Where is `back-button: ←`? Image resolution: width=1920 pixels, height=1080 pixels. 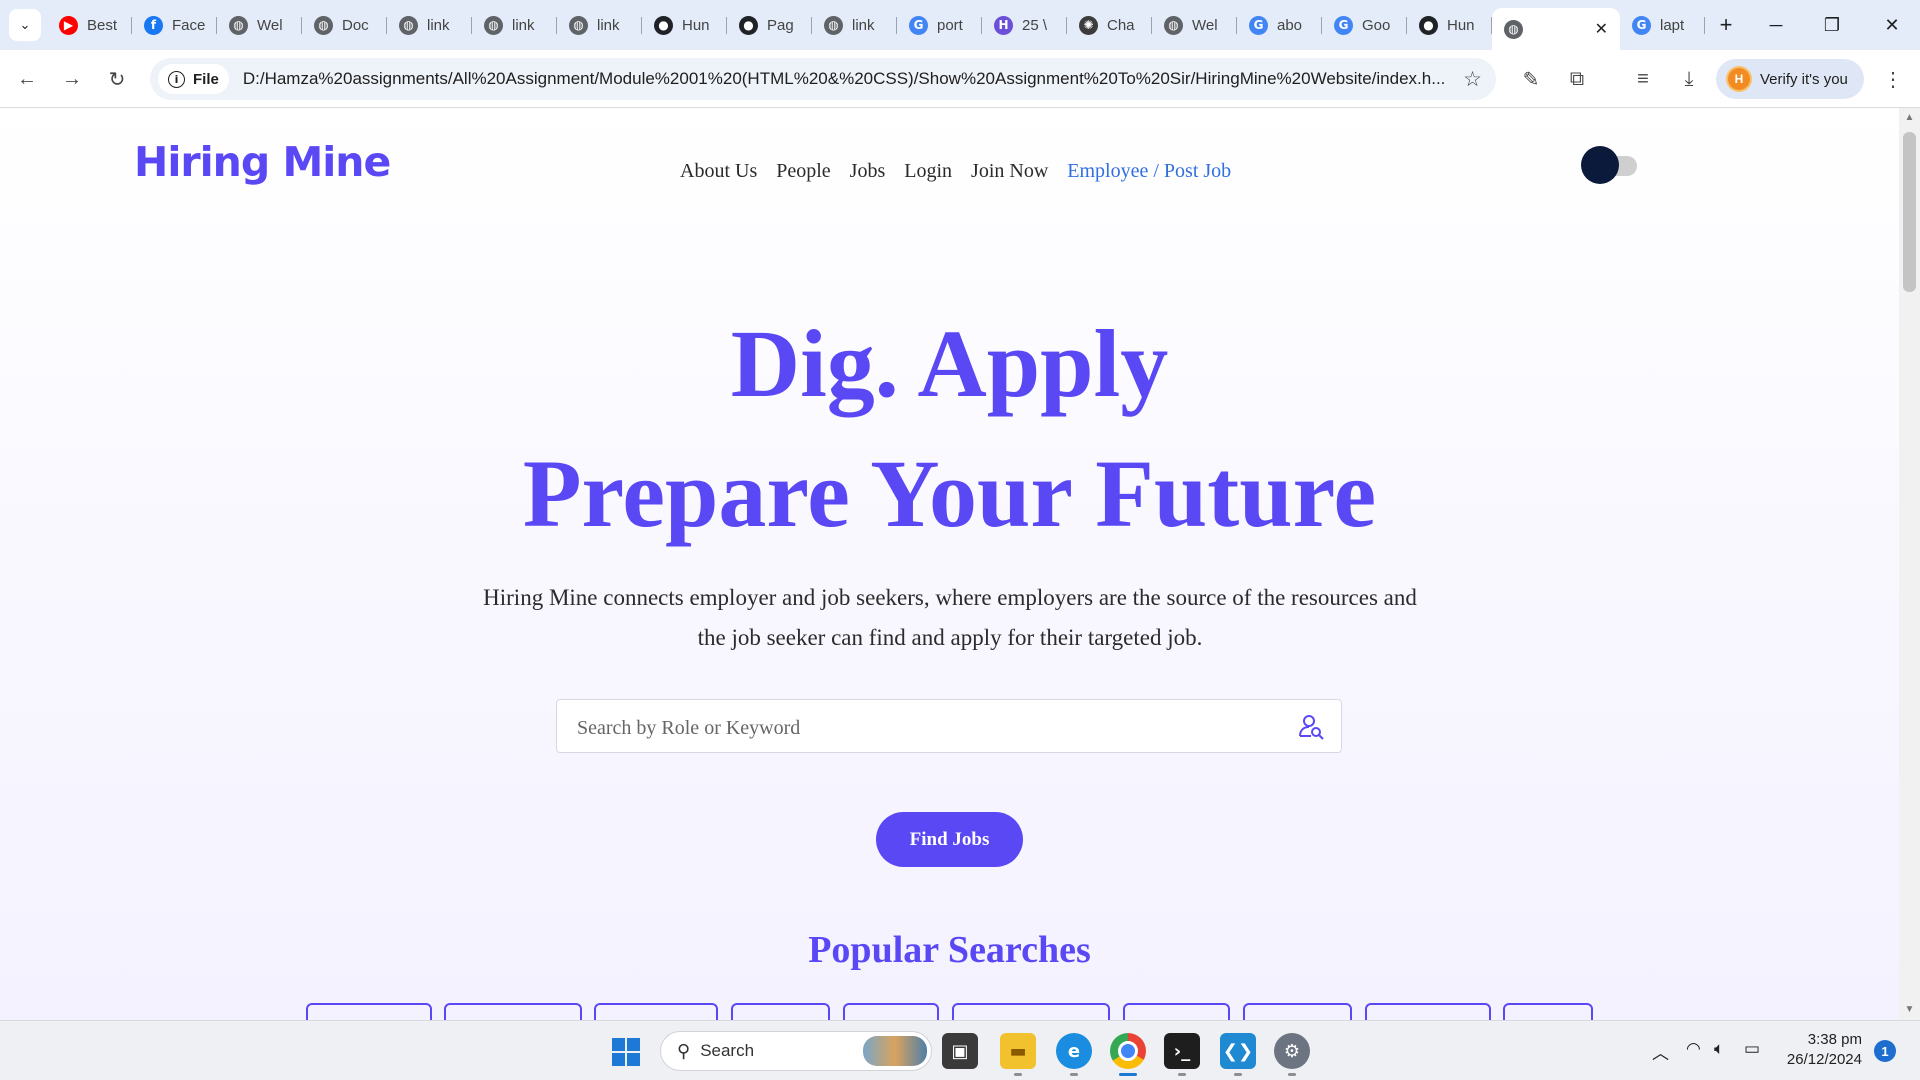 back-button: ← is located at coordinates (27, 79).